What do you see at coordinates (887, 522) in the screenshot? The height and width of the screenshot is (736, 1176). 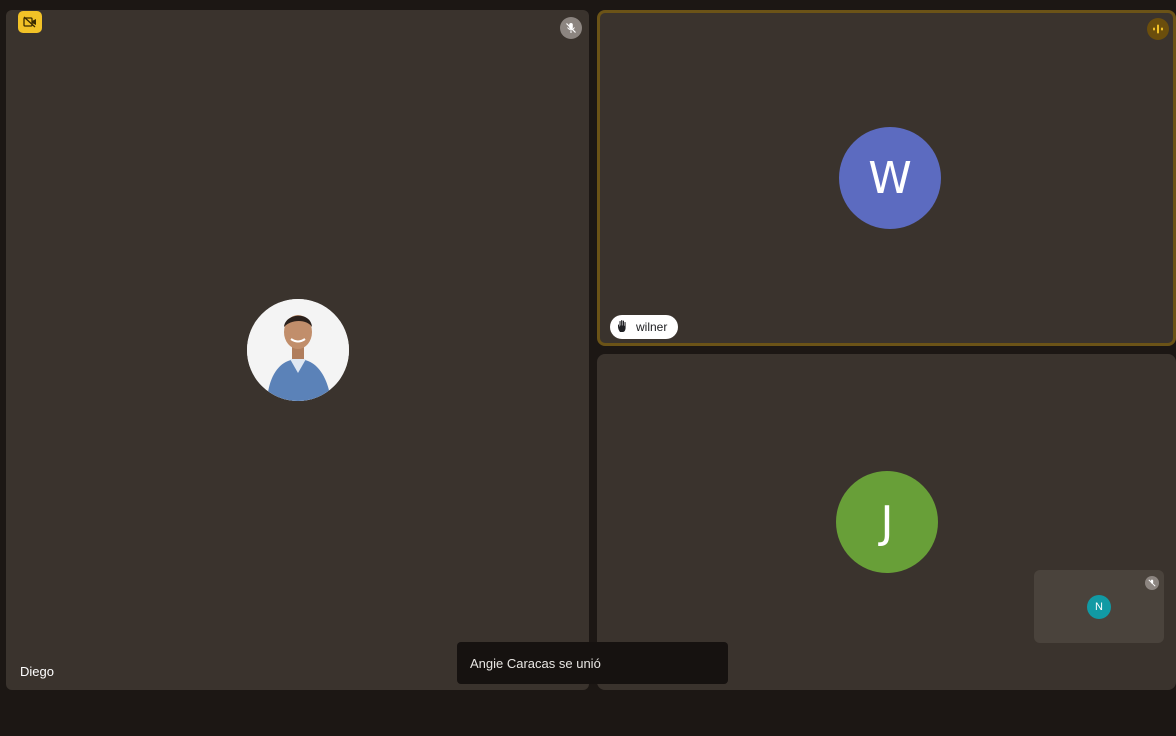 I see `participant-avatar-j: J` at bounding box center [887, 522].